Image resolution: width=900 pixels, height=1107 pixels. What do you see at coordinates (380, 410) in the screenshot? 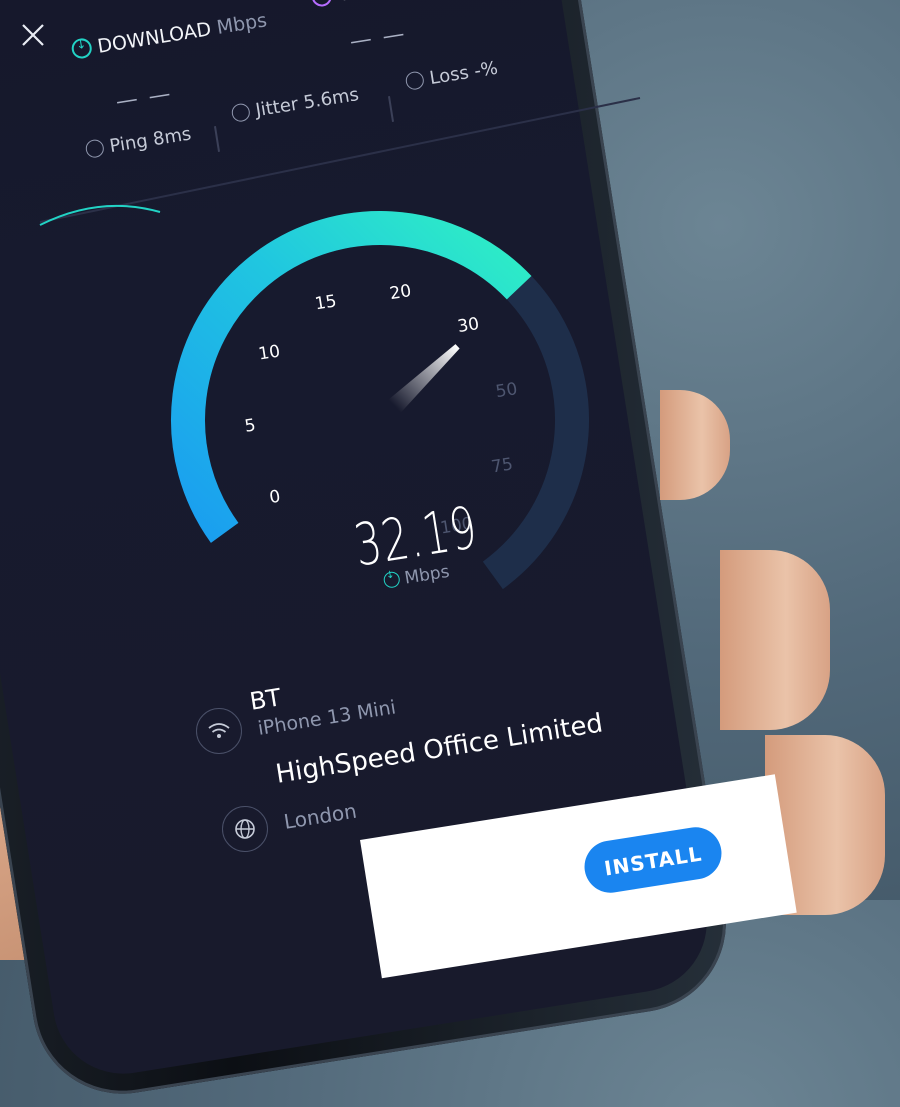
I see `gauge-ticks: 051015 20305075100` at bounding box center [380, 410].